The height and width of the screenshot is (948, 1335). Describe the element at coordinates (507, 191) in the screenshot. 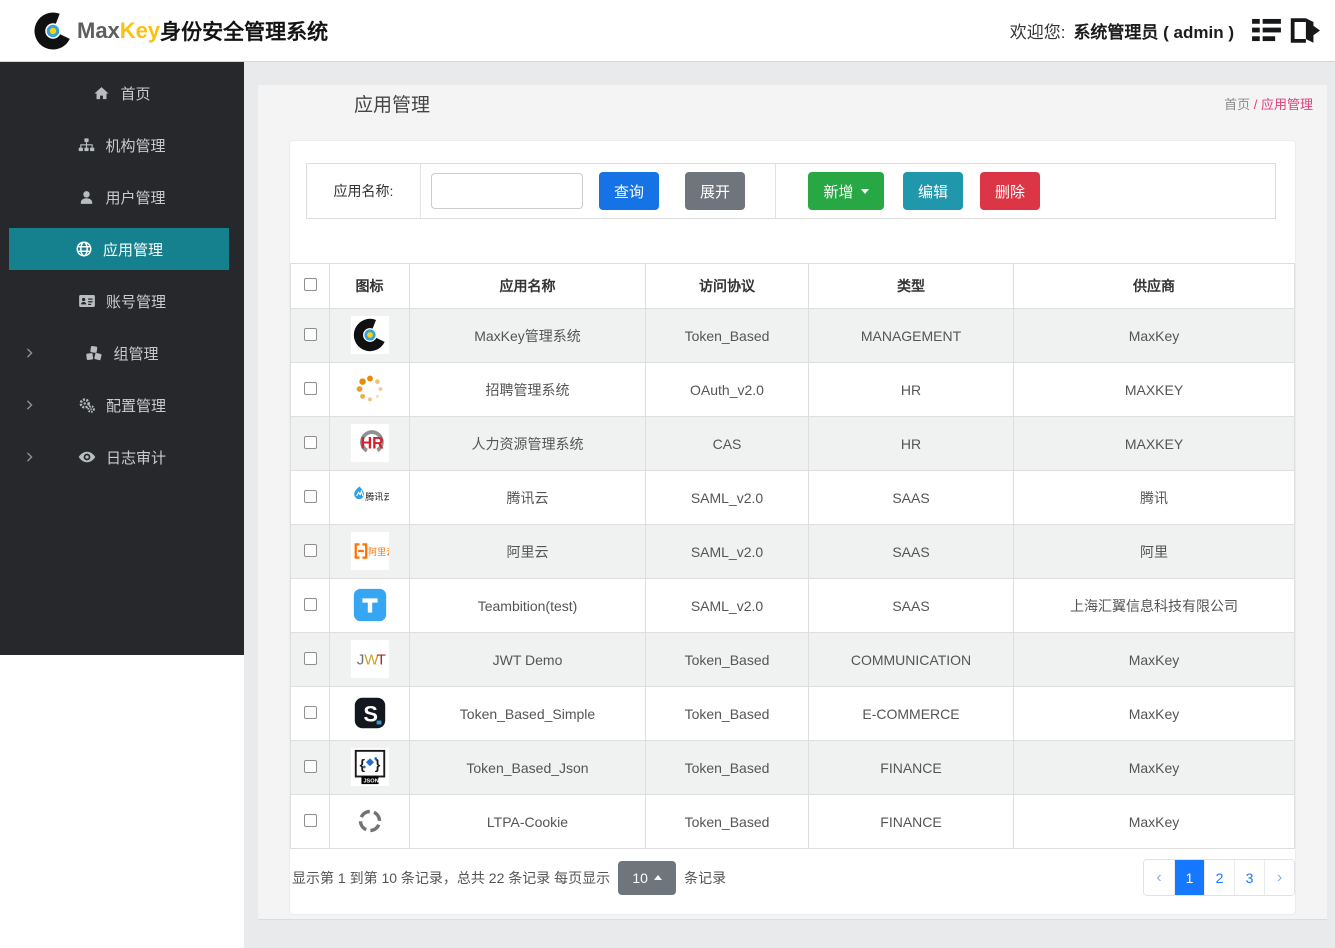

I see `app-name-input` at that location.